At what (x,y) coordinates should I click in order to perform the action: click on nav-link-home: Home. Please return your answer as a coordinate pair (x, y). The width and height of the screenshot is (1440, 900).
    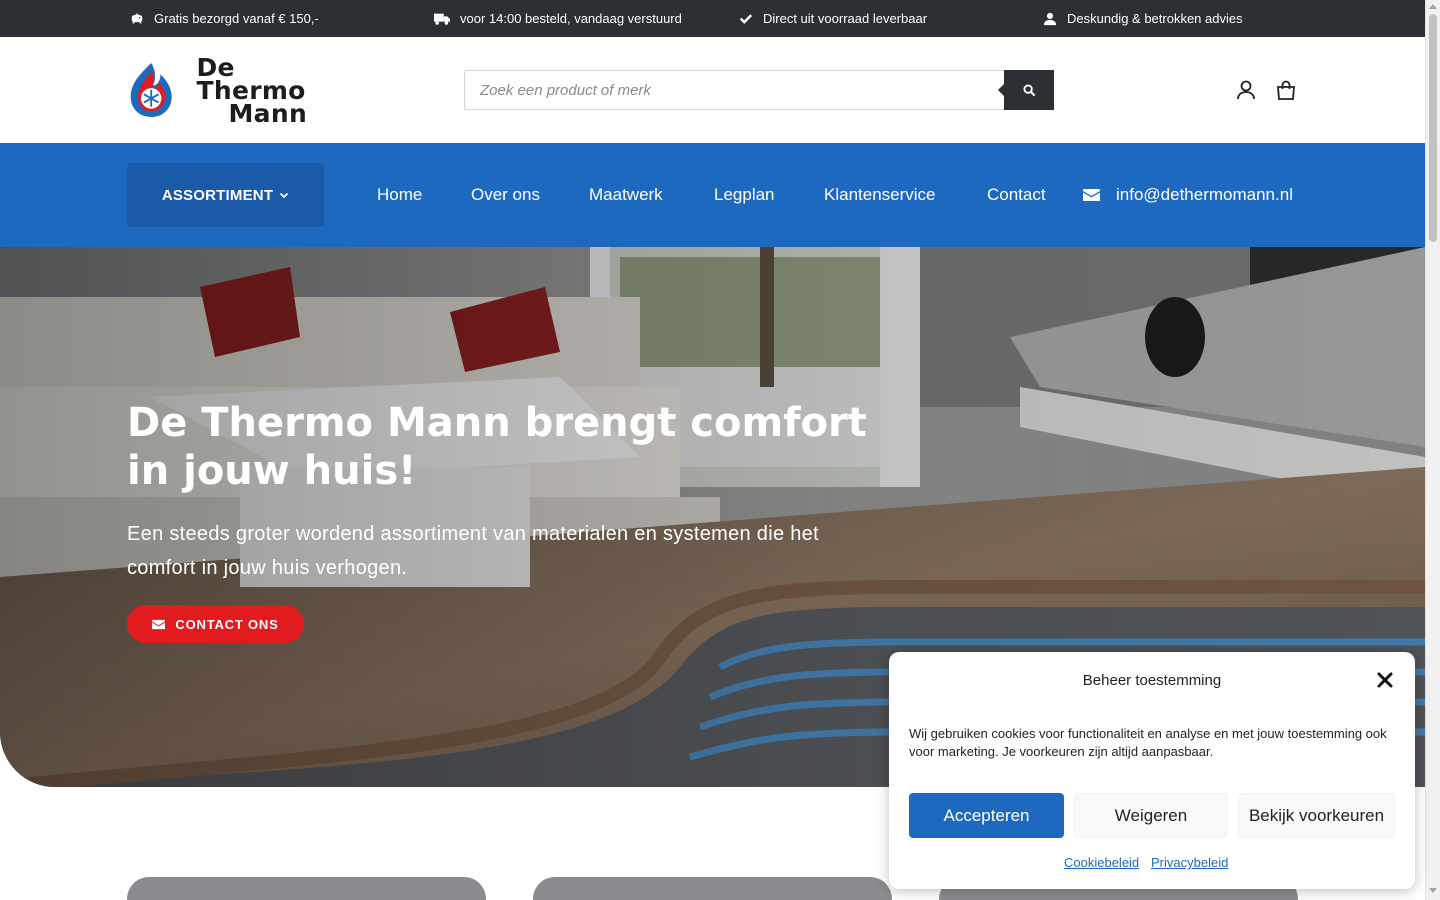
    Looking at the image, I should click on (399, 195).